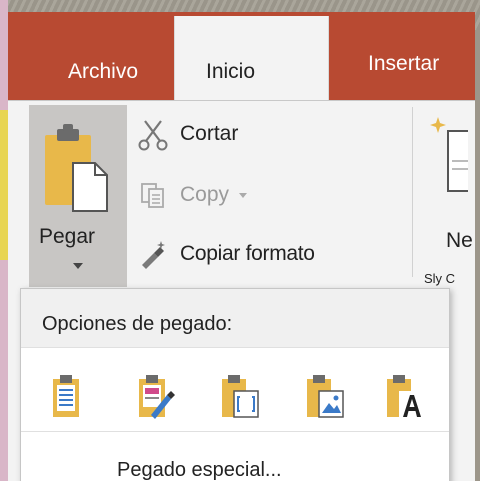 The width and height of the screenshot is (480, 481). What do you see at coordinates (209, 133) in the screenshot?
I see `cut-label: Cortar` at bounding box center [209, 133].